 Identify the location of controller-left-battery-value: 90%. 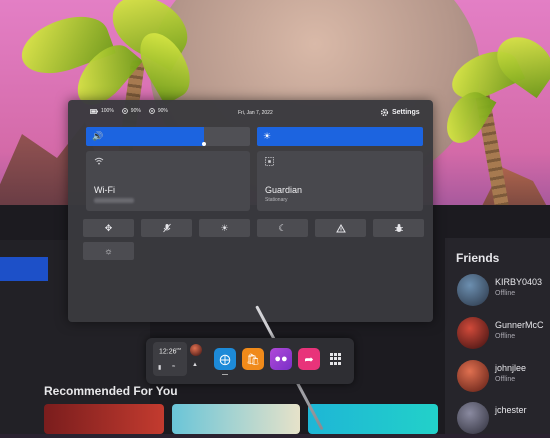
(135, 111).